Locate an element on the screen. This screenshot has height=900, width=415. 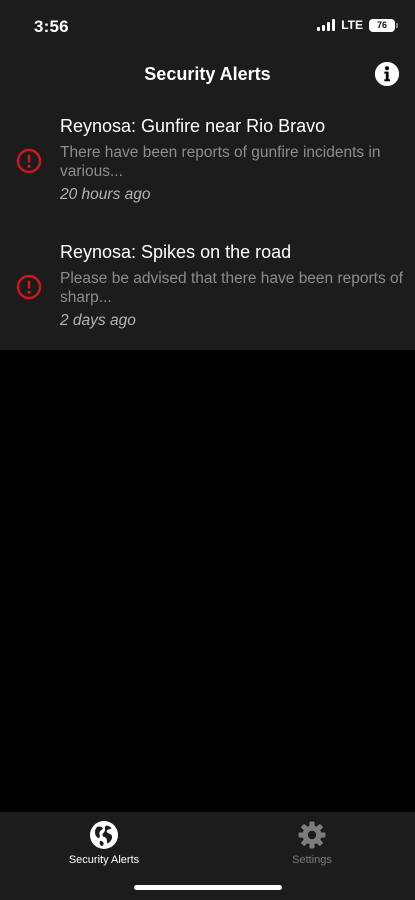
gear-icon is located at coordinates (312, 835).